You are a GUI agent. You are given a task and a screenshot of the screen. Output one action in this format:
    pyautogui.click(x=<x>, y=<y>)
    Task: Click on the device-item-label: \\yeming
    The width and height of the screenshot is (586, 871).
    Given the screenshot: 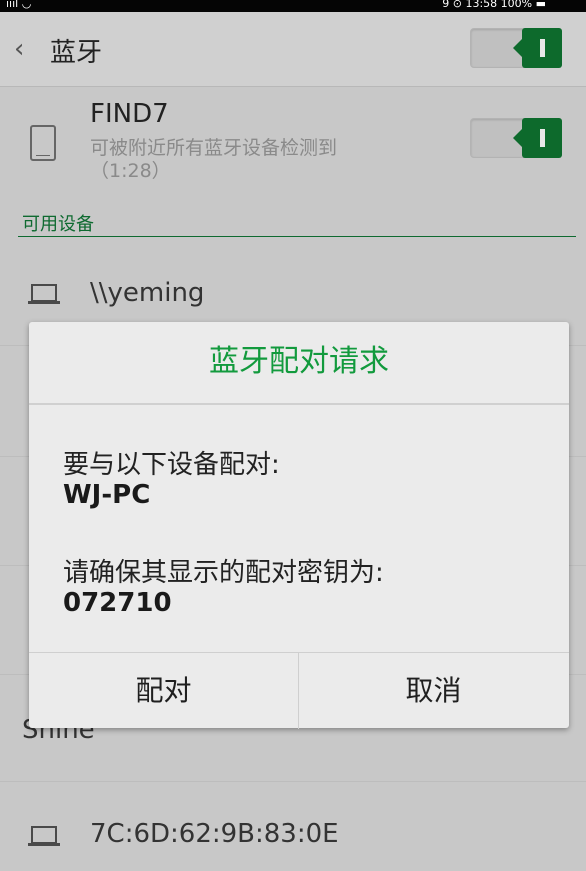 What is the action you would take?
    pyautogui.click(x=147, y=293)
    